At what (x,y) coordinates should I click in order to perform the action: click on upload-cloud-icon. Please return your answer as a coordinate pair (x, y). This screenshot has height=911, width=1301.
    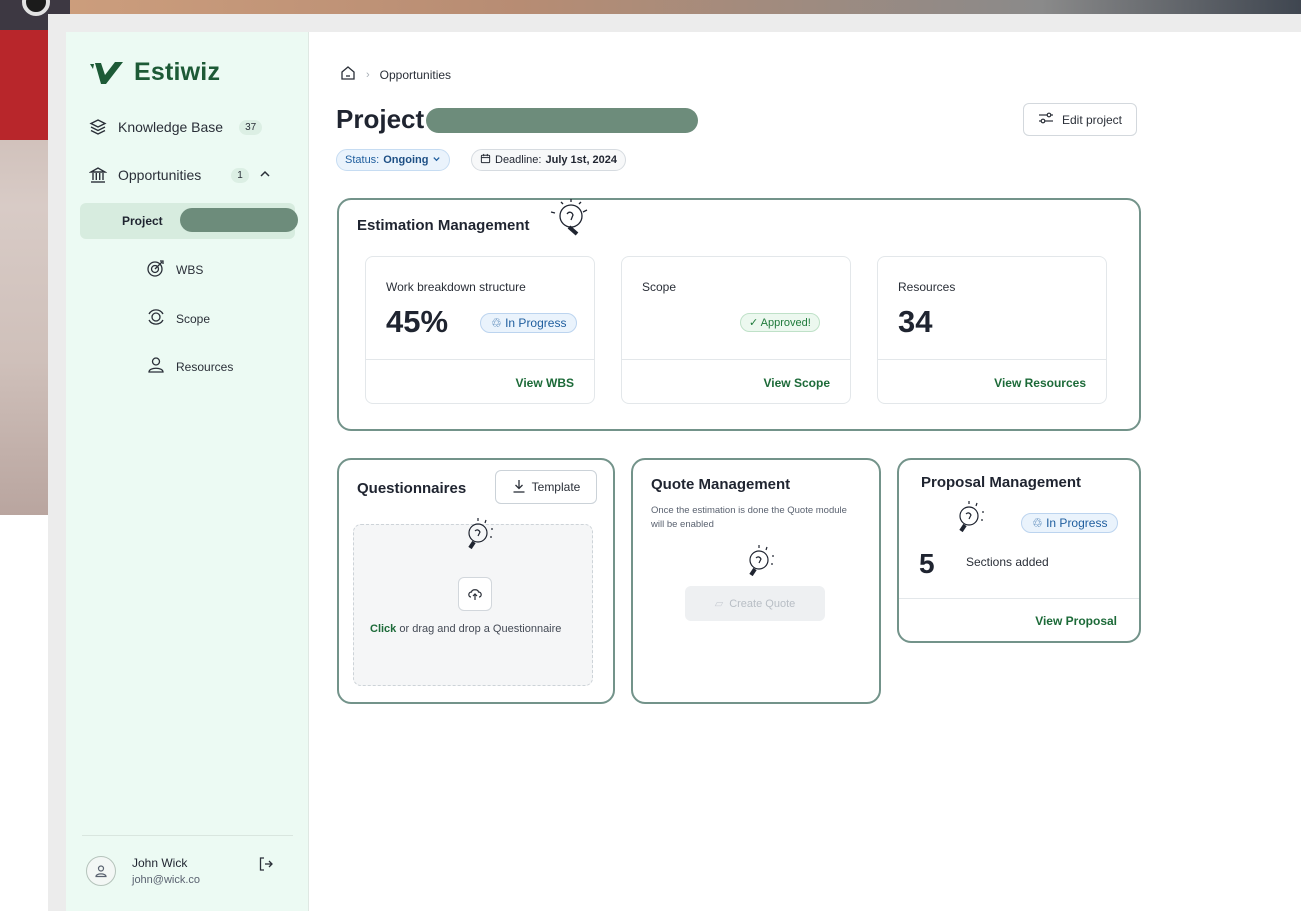
    Looking at the image, I should click on (475, 594).